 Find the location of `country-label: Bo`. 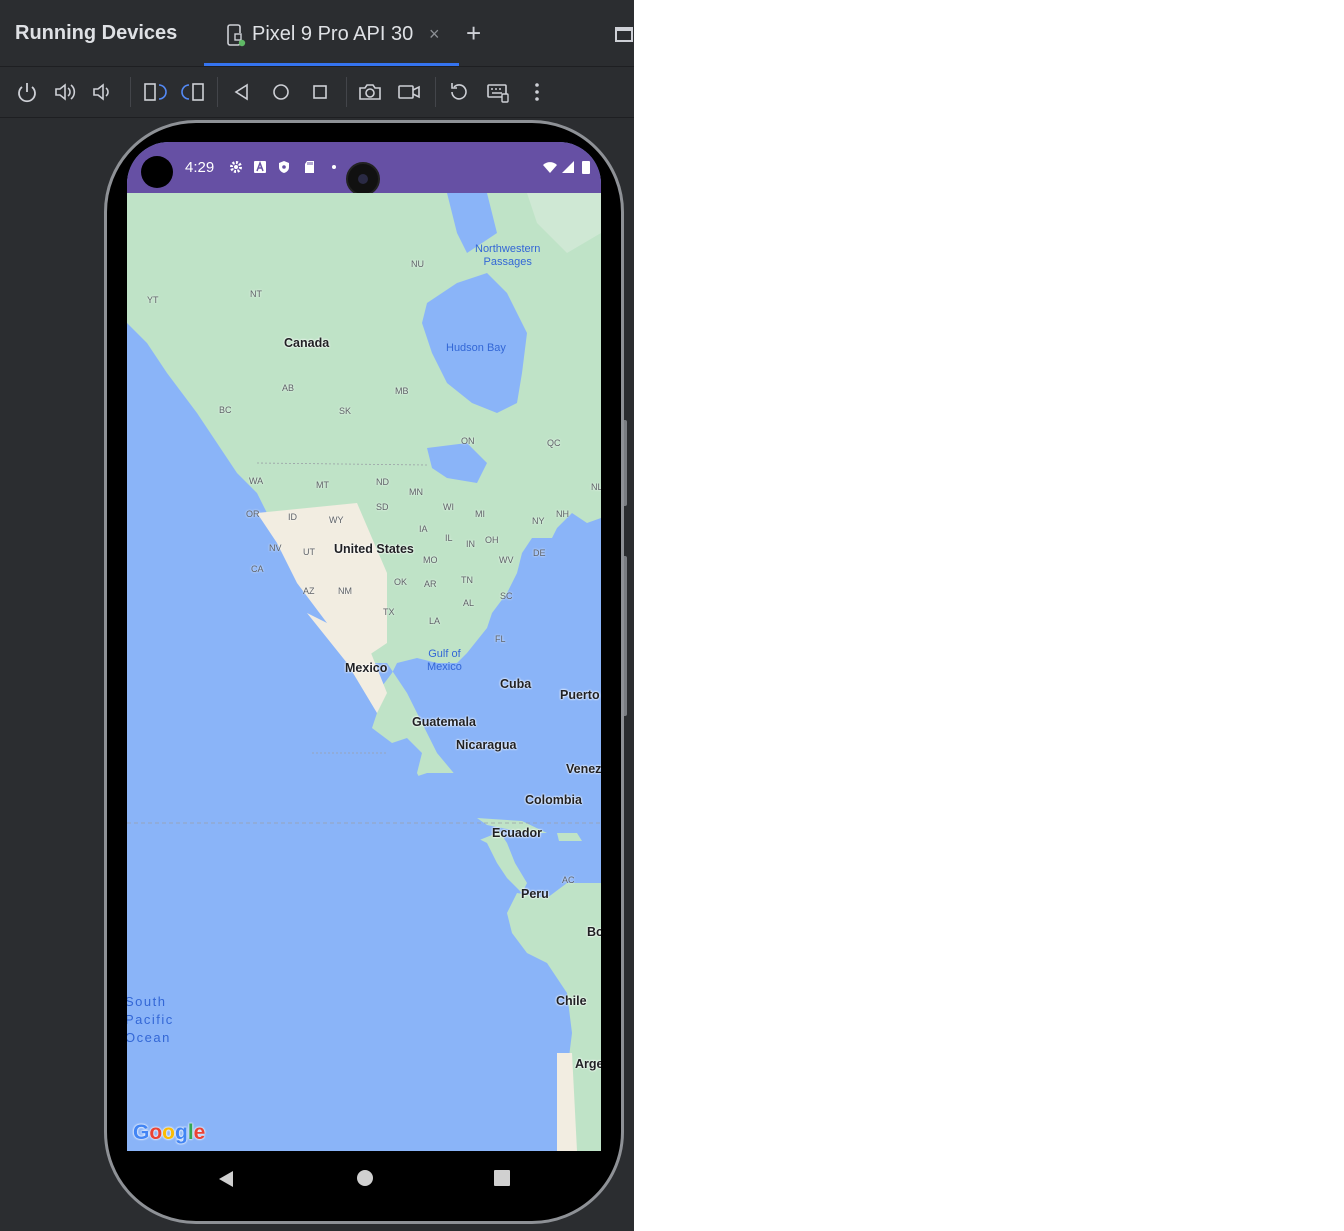

country-label: Bo is located at coordinates (594, 932).